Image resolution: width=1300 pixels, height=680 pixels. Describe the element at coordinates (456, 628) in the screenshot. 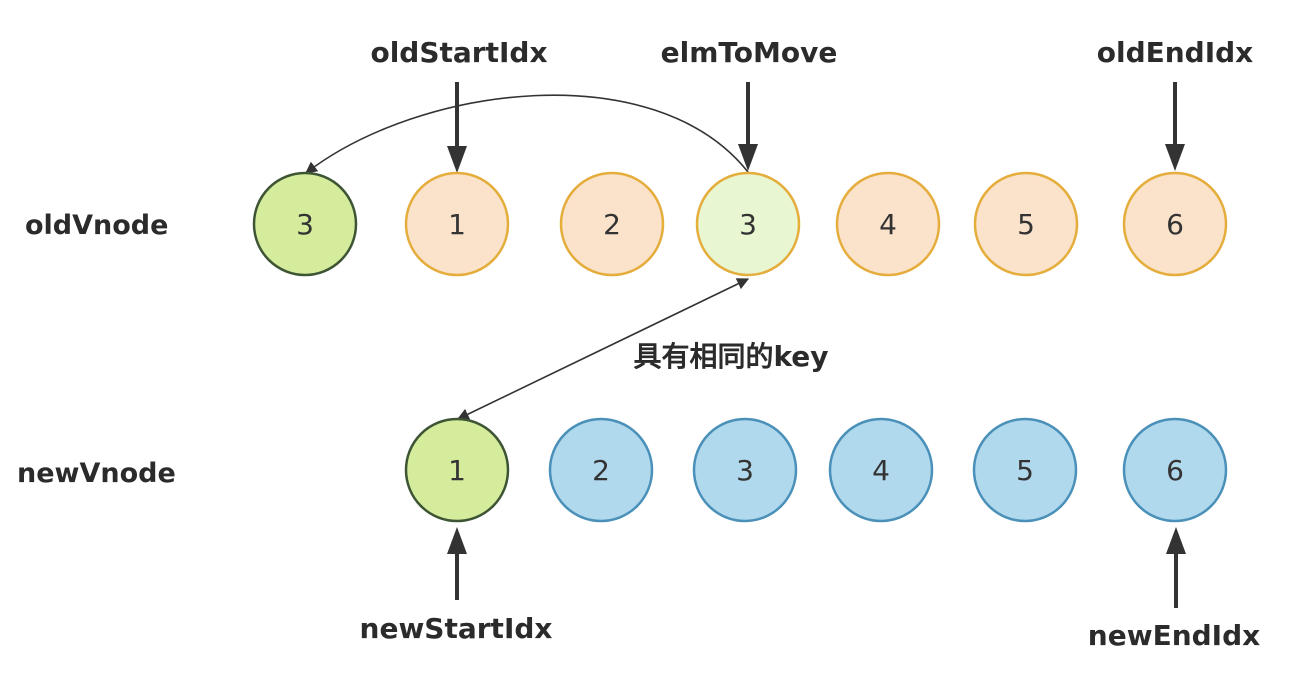

I see `new-start-idx-label: newStartIdx` at that location.